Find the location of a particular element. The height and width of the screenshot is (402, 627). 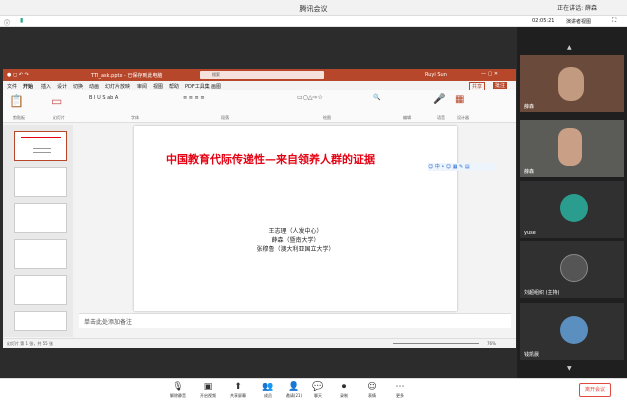

ppt-search-input: 搜索 is located at coordinates (262, 75).